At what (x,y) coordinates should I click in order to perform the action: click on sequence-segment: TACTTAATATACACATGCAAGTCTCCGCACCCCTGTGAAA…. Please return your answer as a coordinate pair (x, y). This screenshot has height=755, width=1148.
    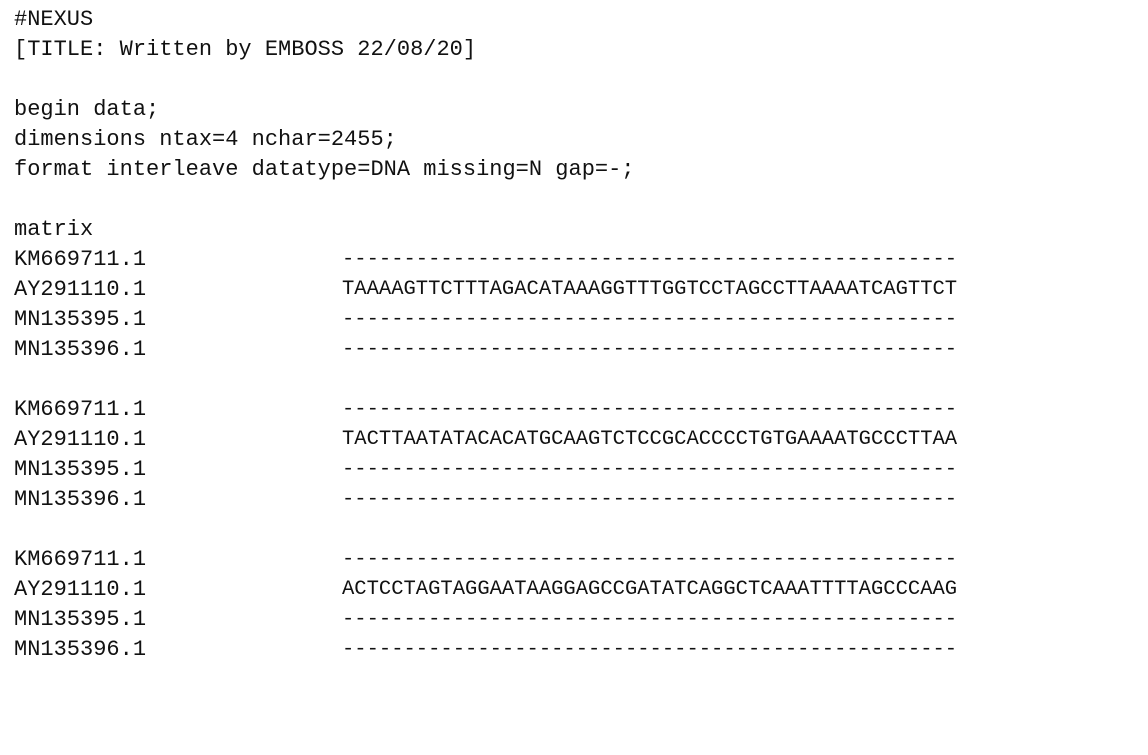
    Looking at the image, I should click on (650, 439).